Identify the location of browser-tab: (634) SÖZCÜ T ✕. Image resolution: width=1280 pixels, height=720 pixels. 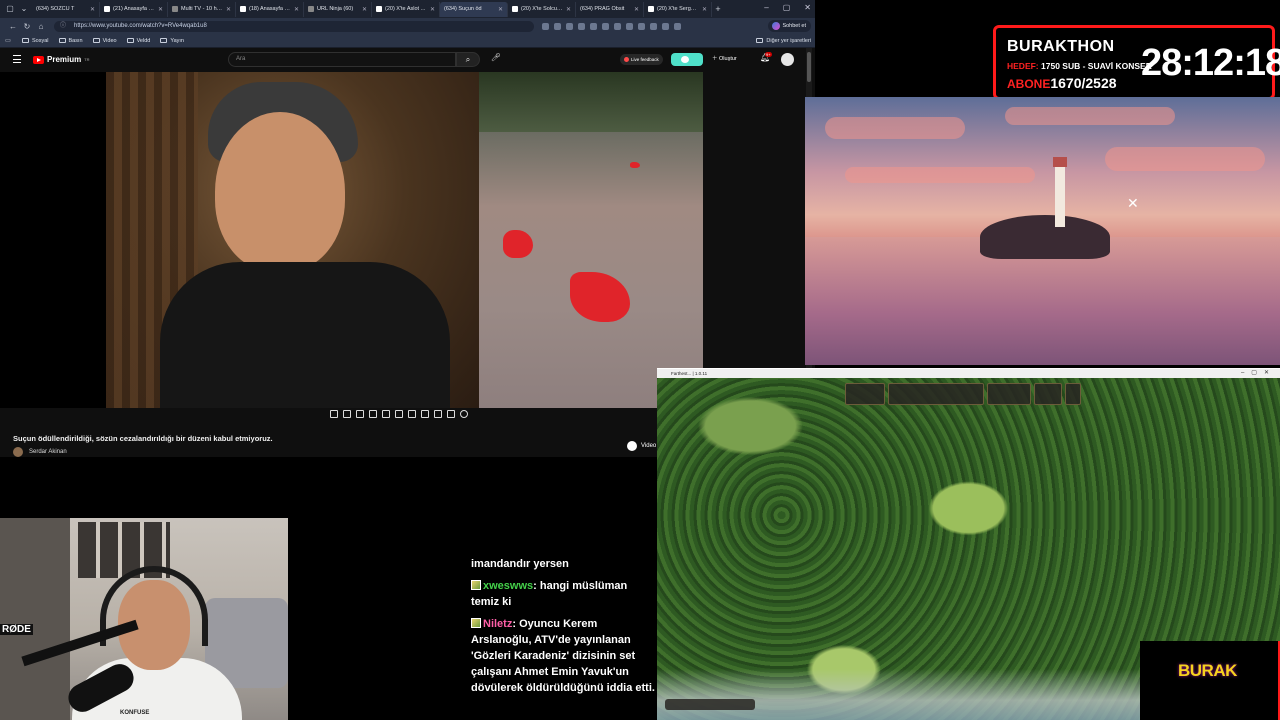
(50, 27).